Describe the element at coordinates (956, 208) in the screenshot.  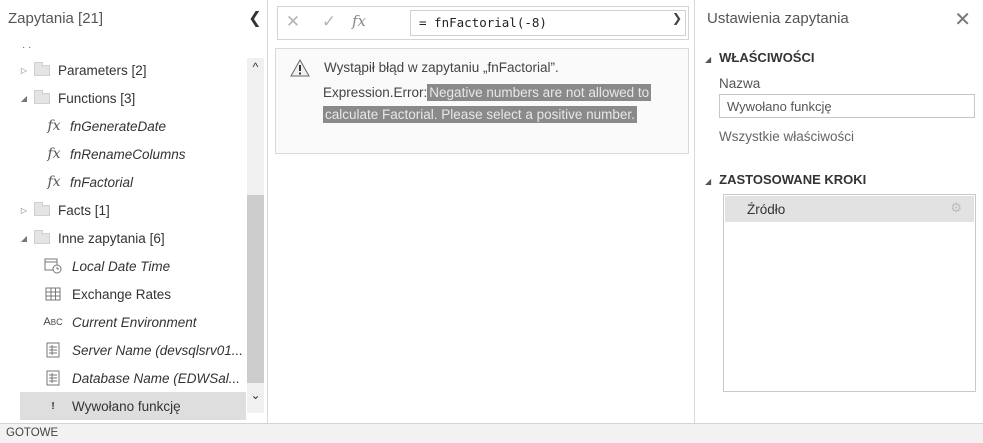
I see `gear-icon: ⚙` at that location.